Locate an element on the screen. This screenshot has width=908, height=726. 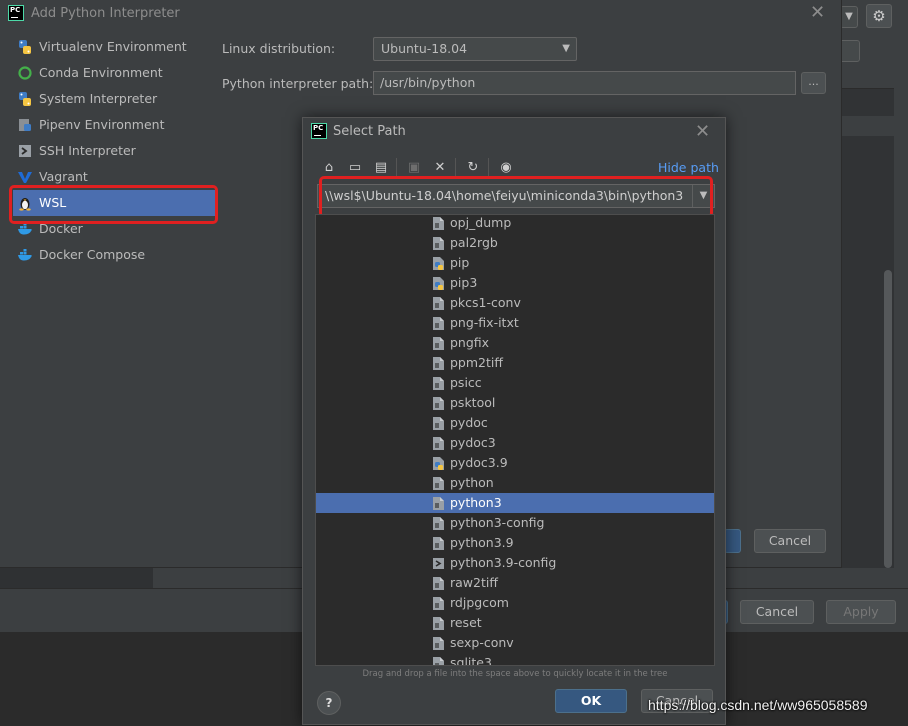
tree-row: pal2rgb is located at coordinates (515, 243).